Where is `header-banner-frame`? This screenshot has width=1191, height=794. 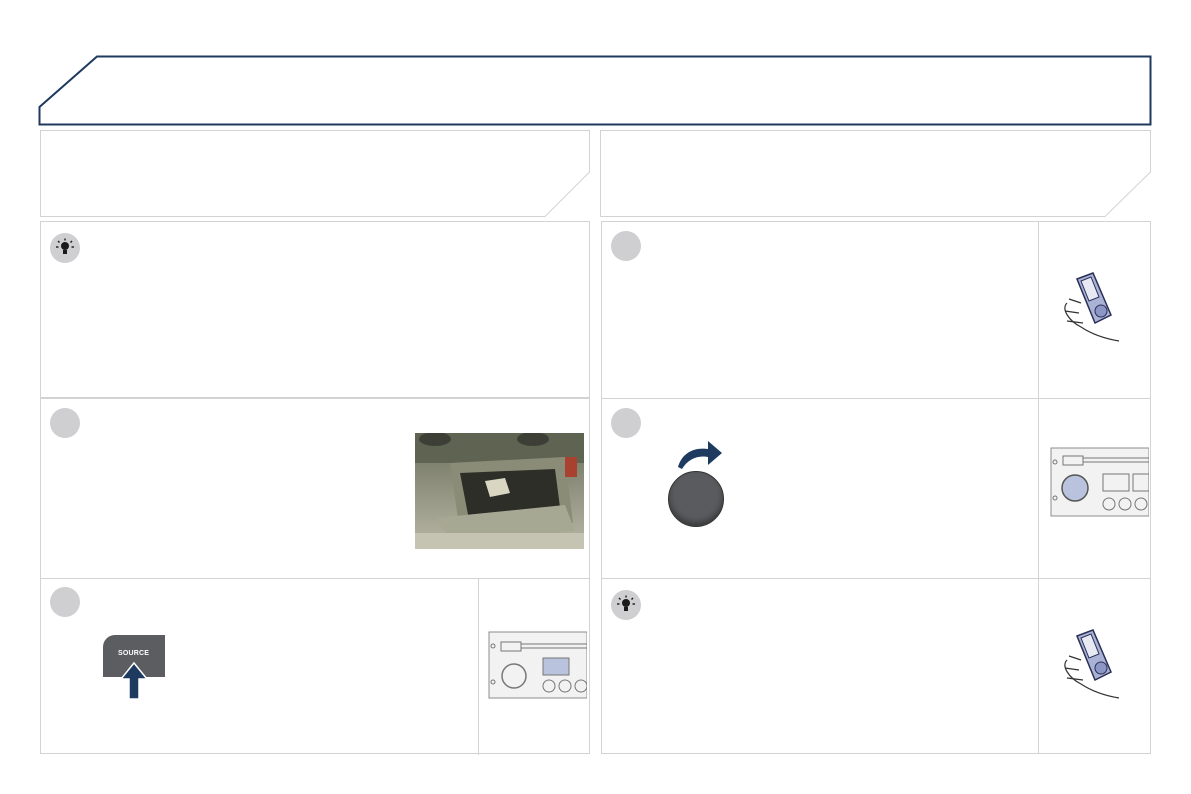
header-banner-frame is located at coordinates (595, 90).